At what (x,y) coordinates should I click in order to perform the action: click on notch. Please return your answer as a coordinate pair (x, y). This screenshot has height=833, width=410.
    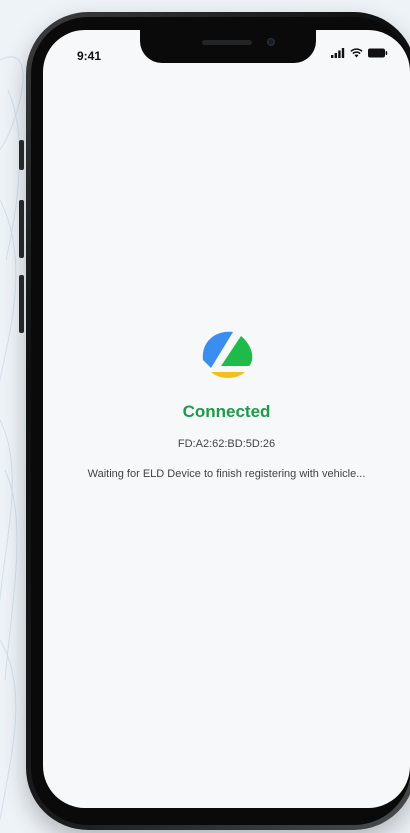
    Looking at the image, I should click on (228, 46).